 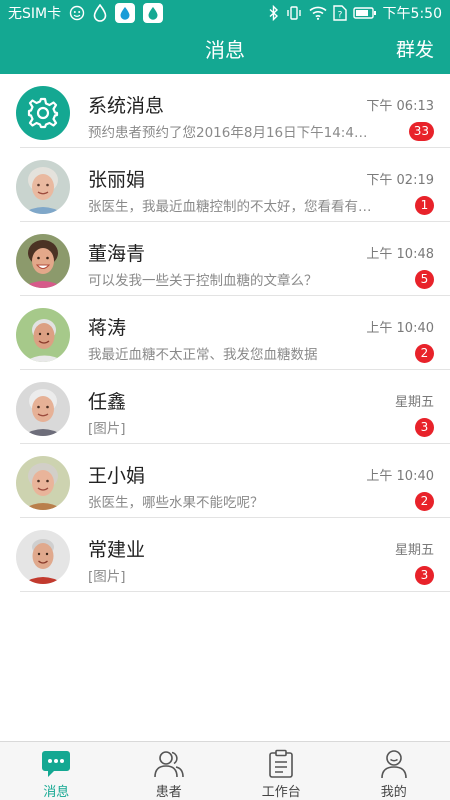 I want to click on conversation-name: 常建业, so click(x=117, y=550).